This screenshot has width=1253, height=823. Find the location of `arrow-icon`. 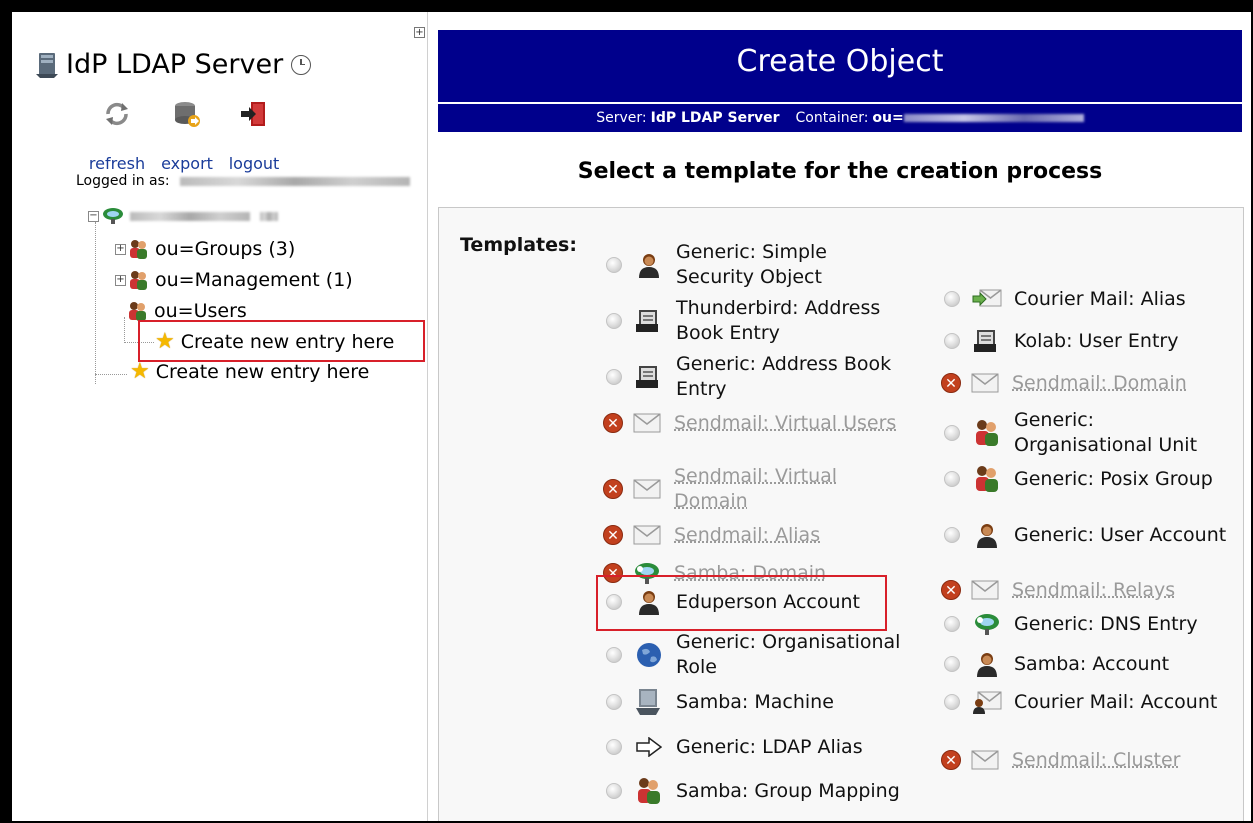

arrow-icon is located at coordinates (649, 747).